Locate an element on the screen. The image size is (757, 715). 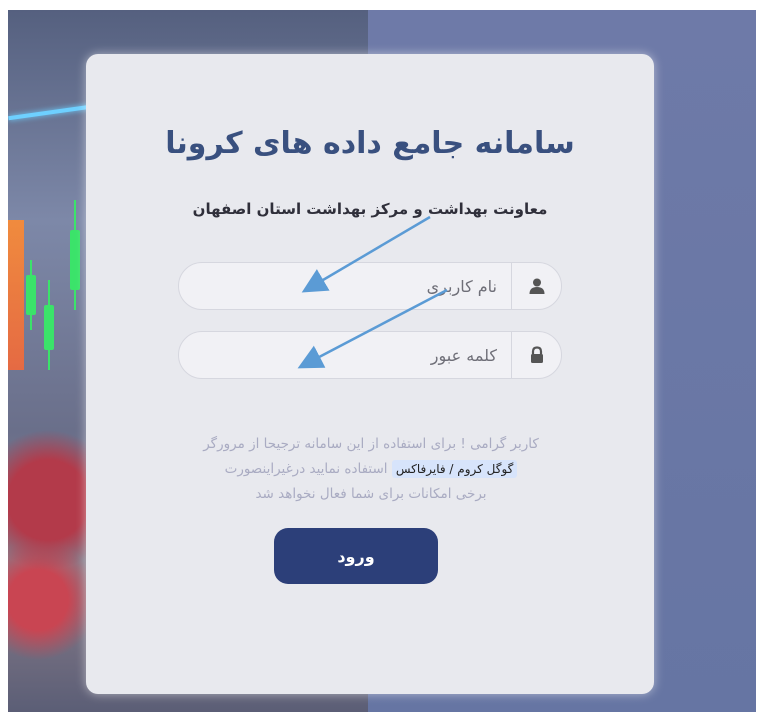
page-subtitle: معاونت بهداشت و مرکز بهداشت استان اصفهان is located at coordinates (370, 209).